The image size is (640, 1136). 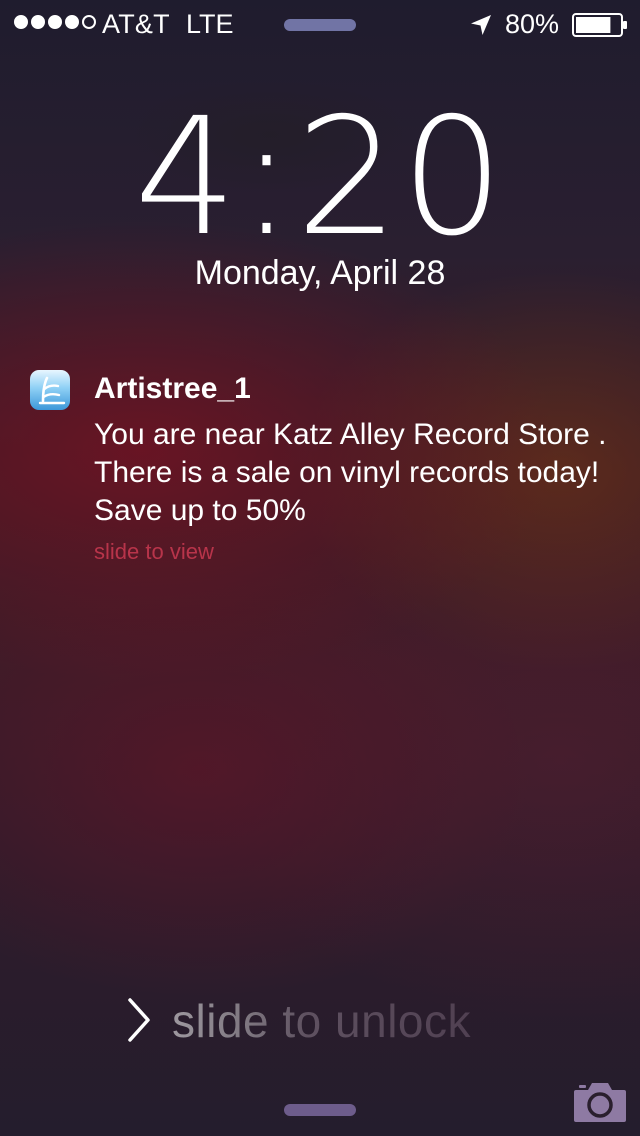 I want to click on control-center-grabber, so click(x=320, y=1110).